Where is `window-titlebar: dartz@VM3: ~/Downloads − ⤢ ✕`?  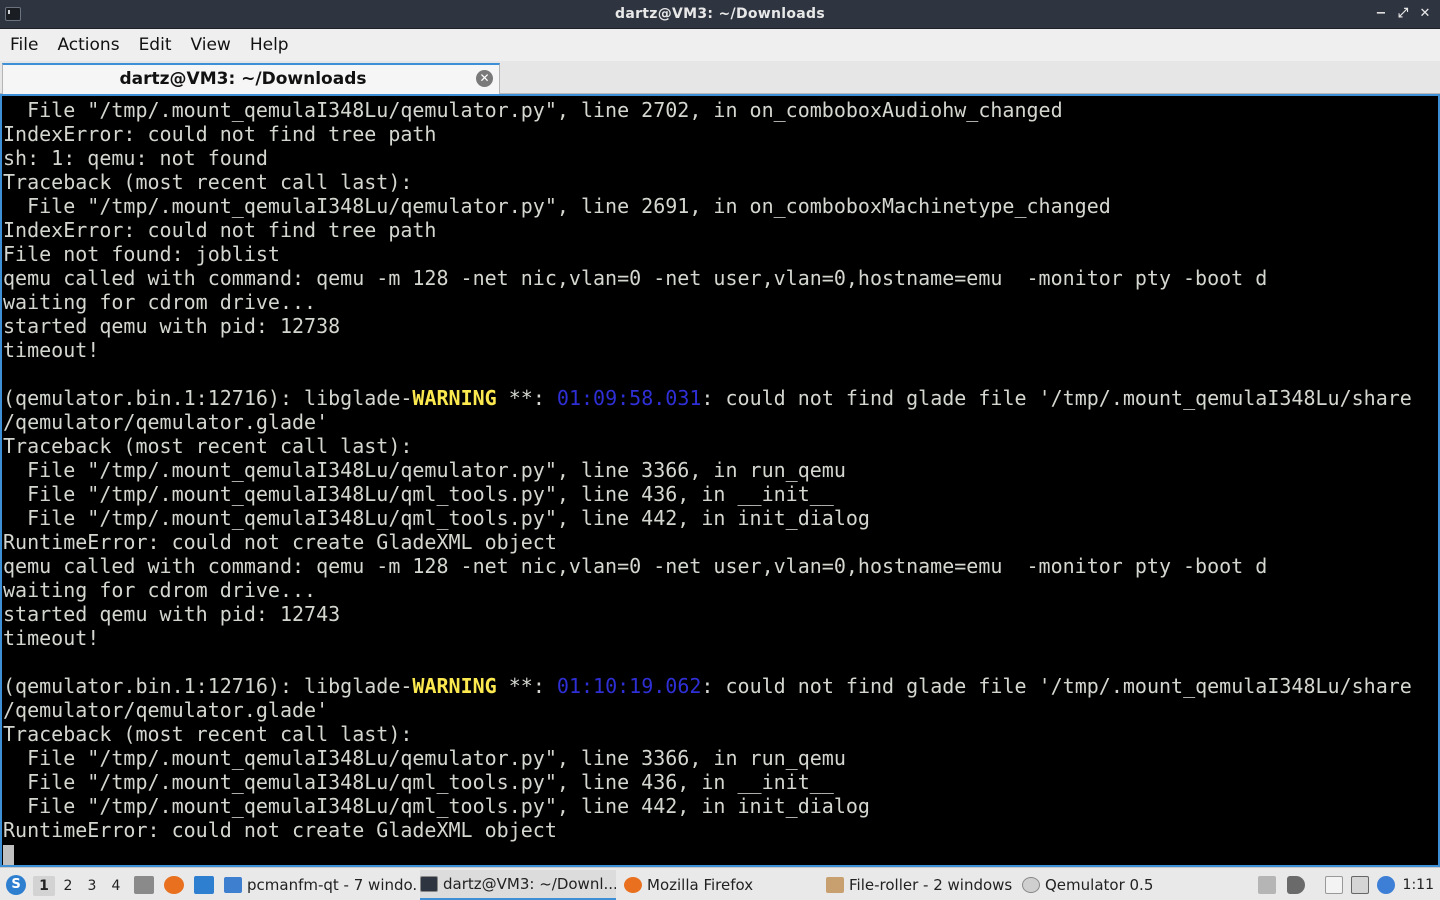
window-titlebar: dartz@VM3: ~/Downloads − ⤢ ✕ is located at coordinates (720, 14).